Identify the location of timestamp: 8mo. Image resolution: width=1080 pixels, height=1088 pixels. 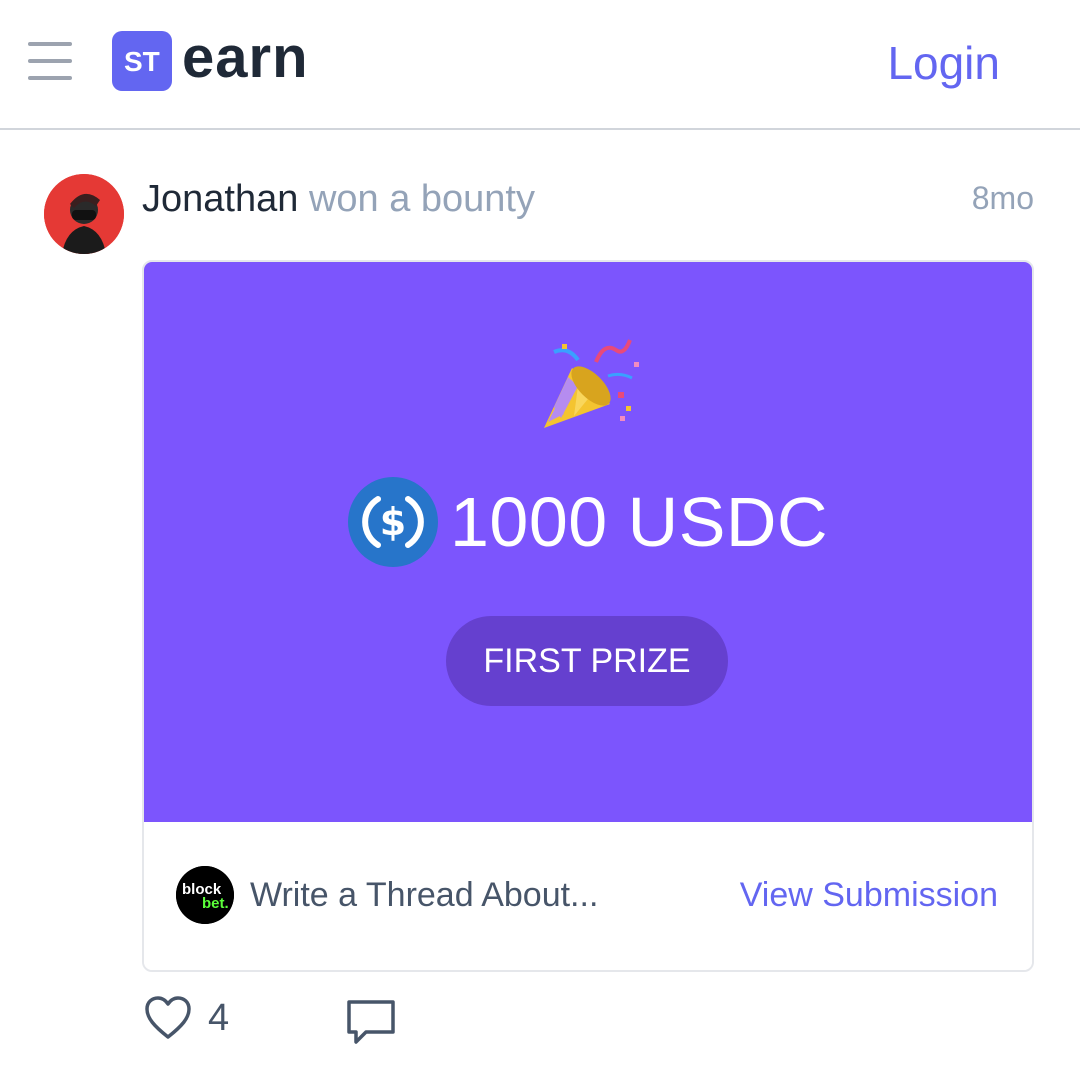
(1002, 198).